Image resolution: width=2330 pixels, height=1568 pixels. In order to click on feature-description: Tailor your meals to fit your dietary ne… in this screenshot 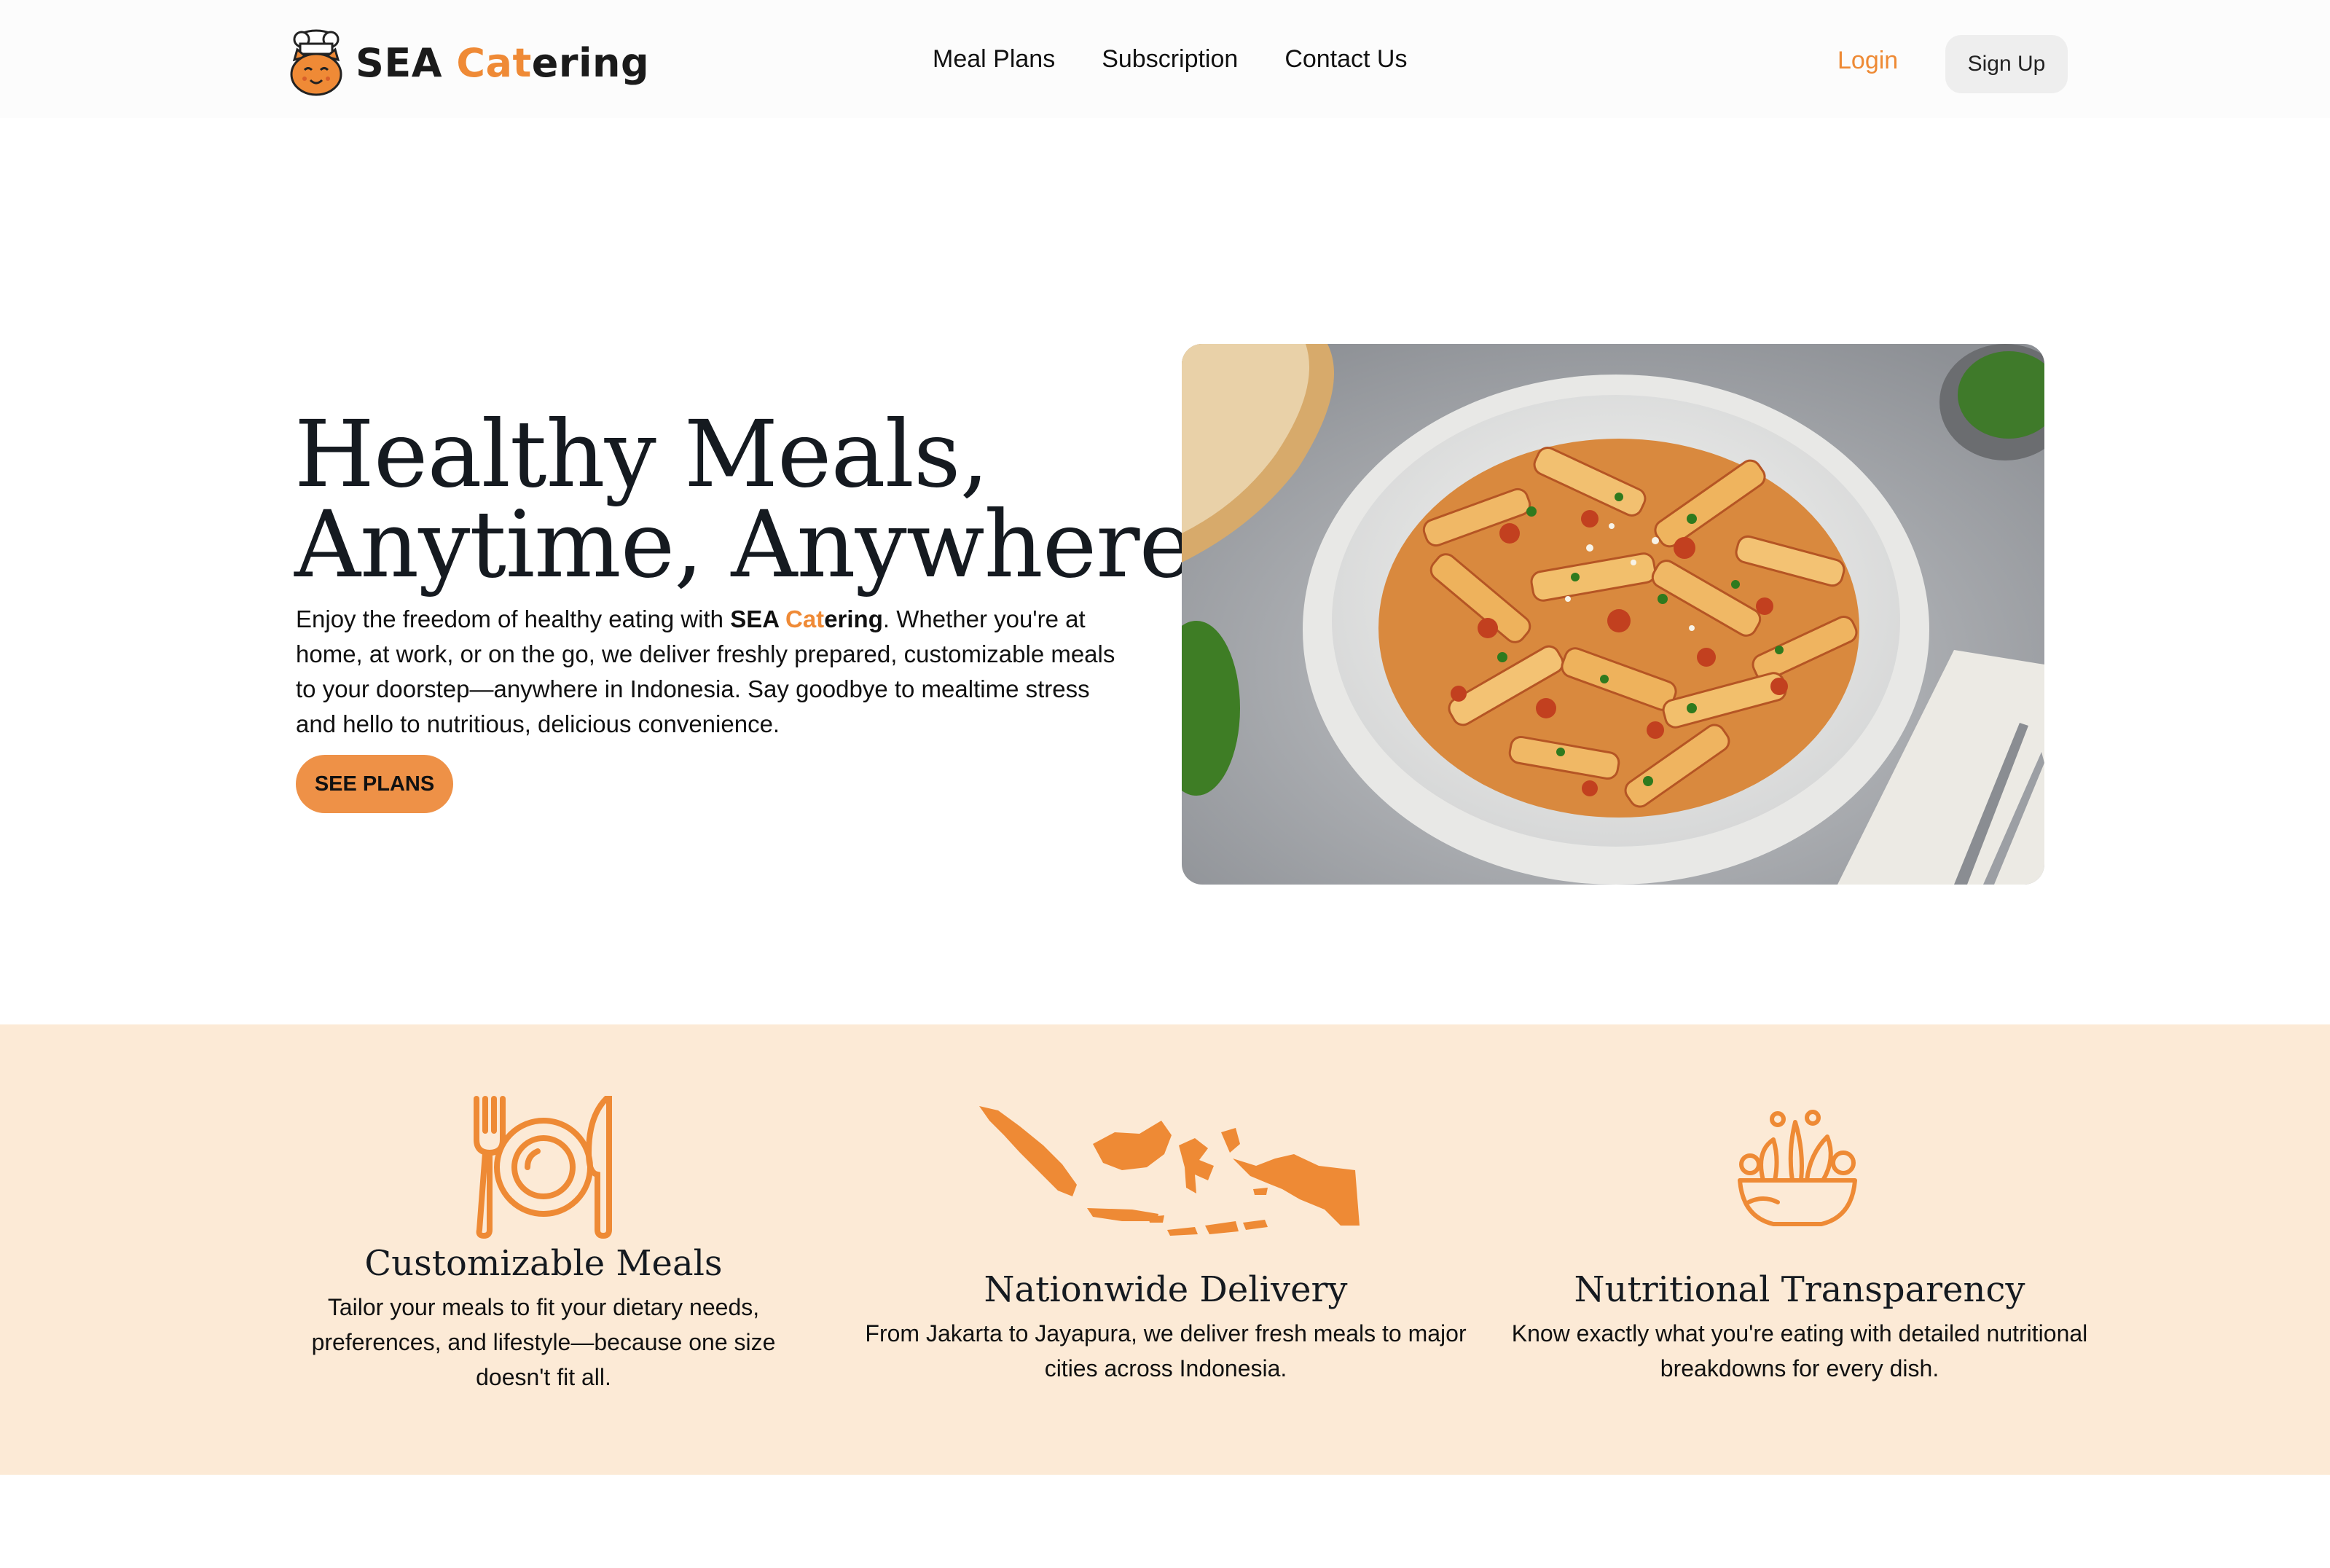, I will do `click(543, 1342)`.